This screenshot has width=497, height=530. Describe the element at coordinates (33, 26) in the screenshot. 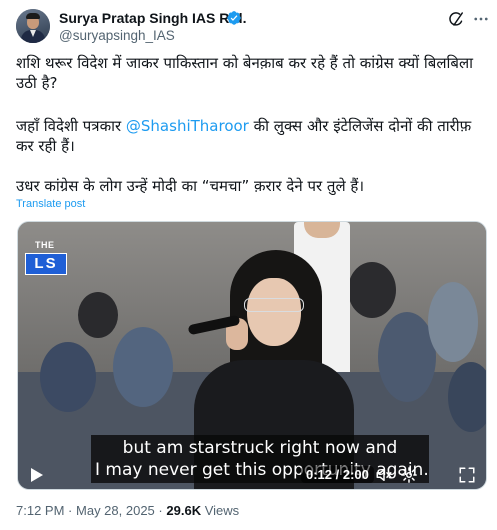

I see `avatar` at that location.